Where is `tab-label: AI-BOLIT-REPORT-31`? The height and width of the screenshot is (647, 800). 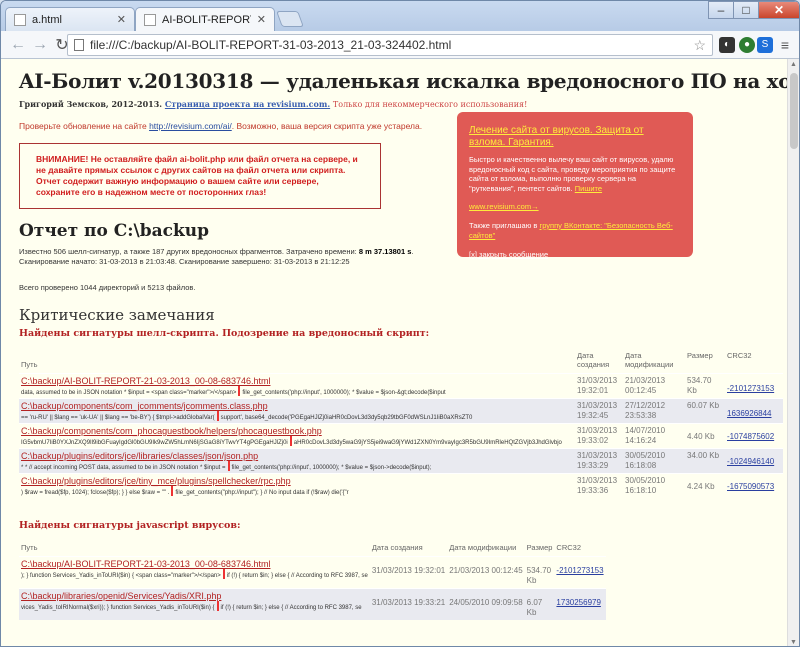
tab-label: AI-BOLIT-REPORT-31 is located at coordinates (206, 19).